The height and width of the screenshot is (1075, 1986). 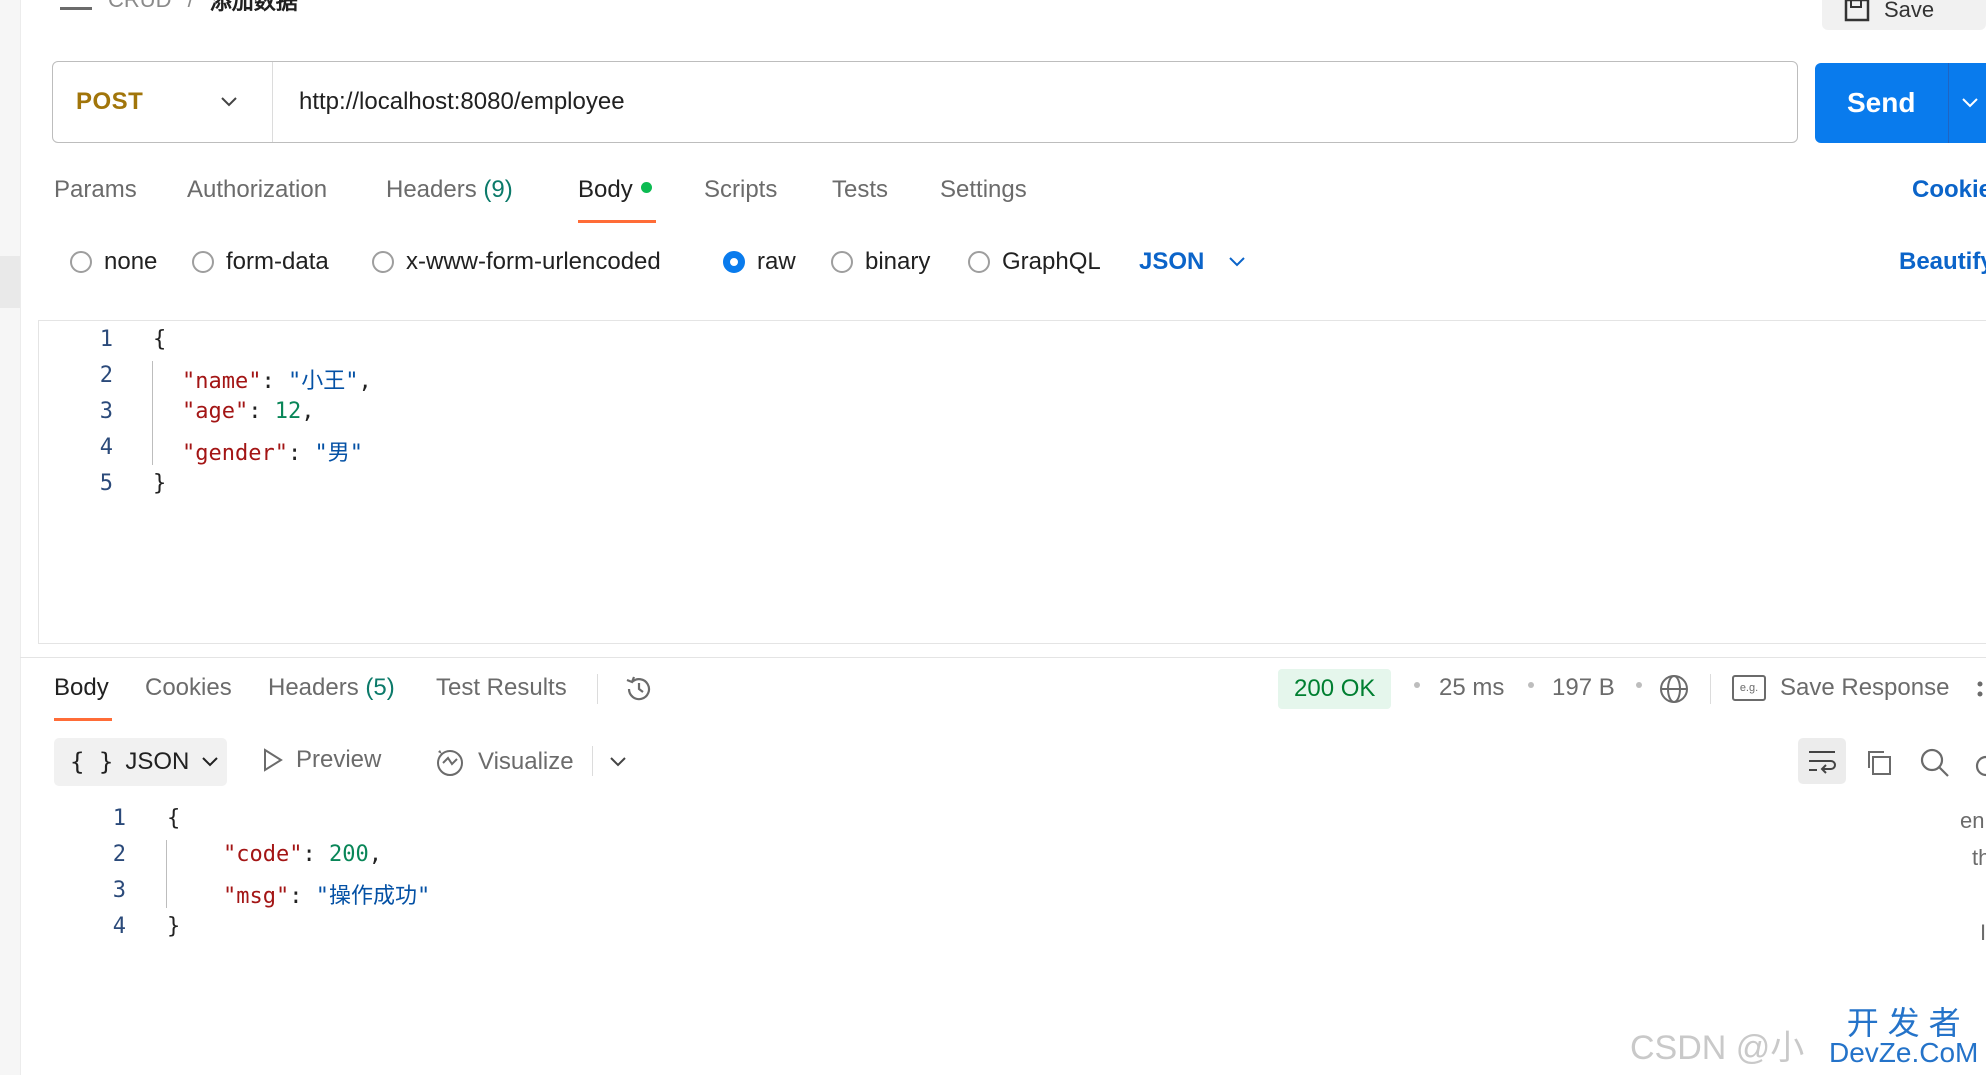 I want to click on radio-form-data: form-data, so click(x=260, y=262).